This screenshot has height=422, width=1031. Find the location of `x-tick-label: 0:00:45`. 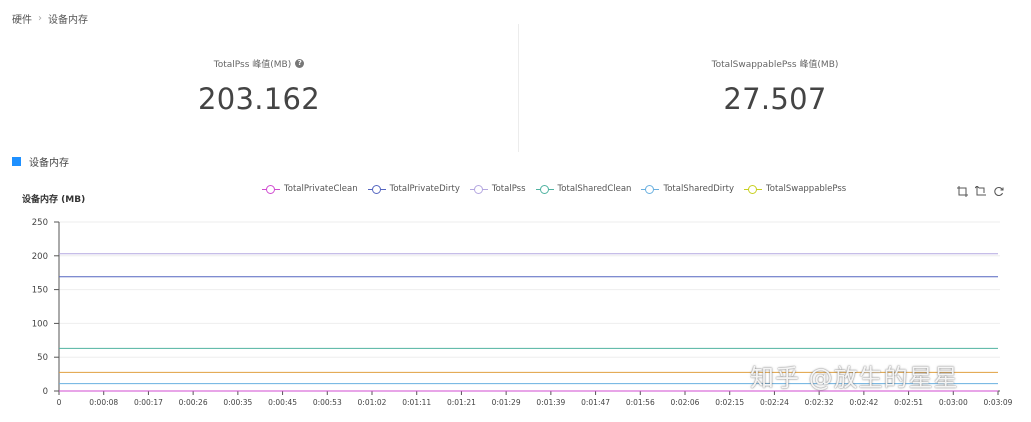

x-tick-label: 0:00:45 is located at coordinates (282, 402).